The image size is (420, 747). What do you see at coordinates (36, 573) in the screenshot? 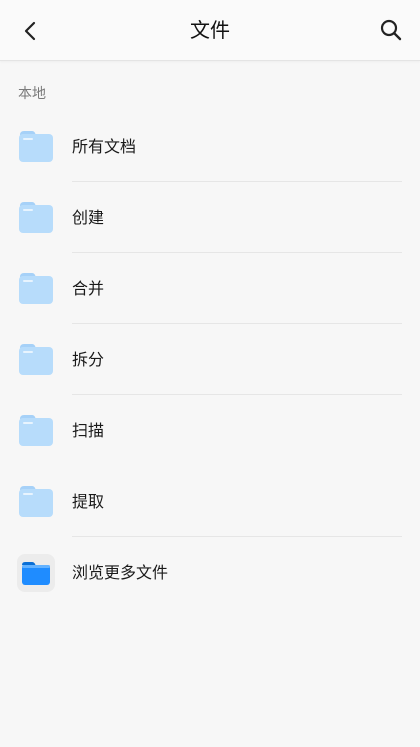
I see `files-app-icon` at bounding box center [36, 573].